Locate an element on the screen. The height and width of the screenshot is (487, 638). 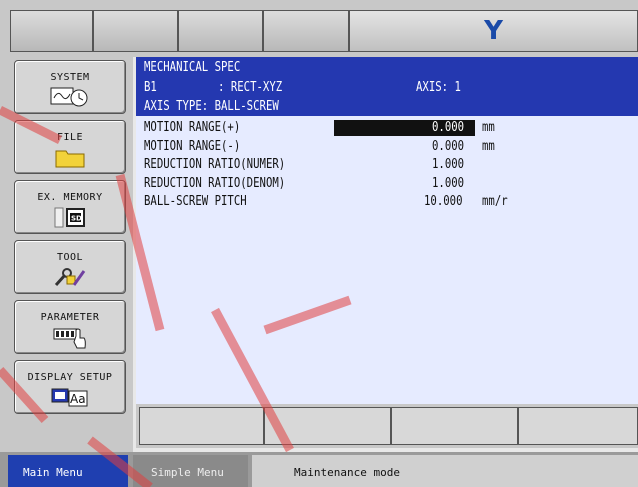
display-setup-icon: Aa is located at coordinates (69, 397).